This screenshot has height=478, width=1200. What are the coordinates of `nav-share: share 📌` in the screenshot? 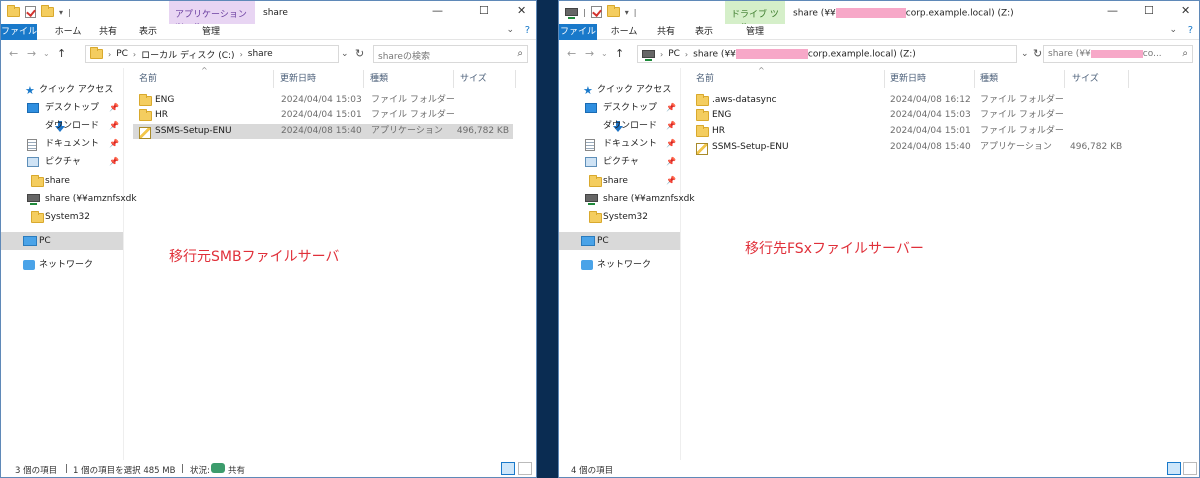 It's located at (619, 181).